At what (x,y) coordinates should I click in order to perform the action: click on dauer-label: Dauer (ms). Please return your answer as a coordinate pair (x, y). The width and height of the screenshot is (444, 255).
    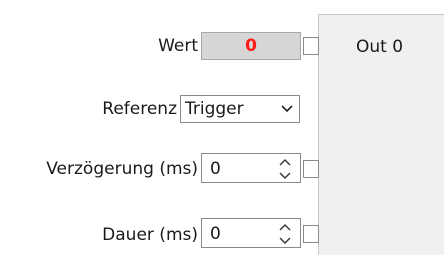
    Looking at the image, I should click on (150, 235).